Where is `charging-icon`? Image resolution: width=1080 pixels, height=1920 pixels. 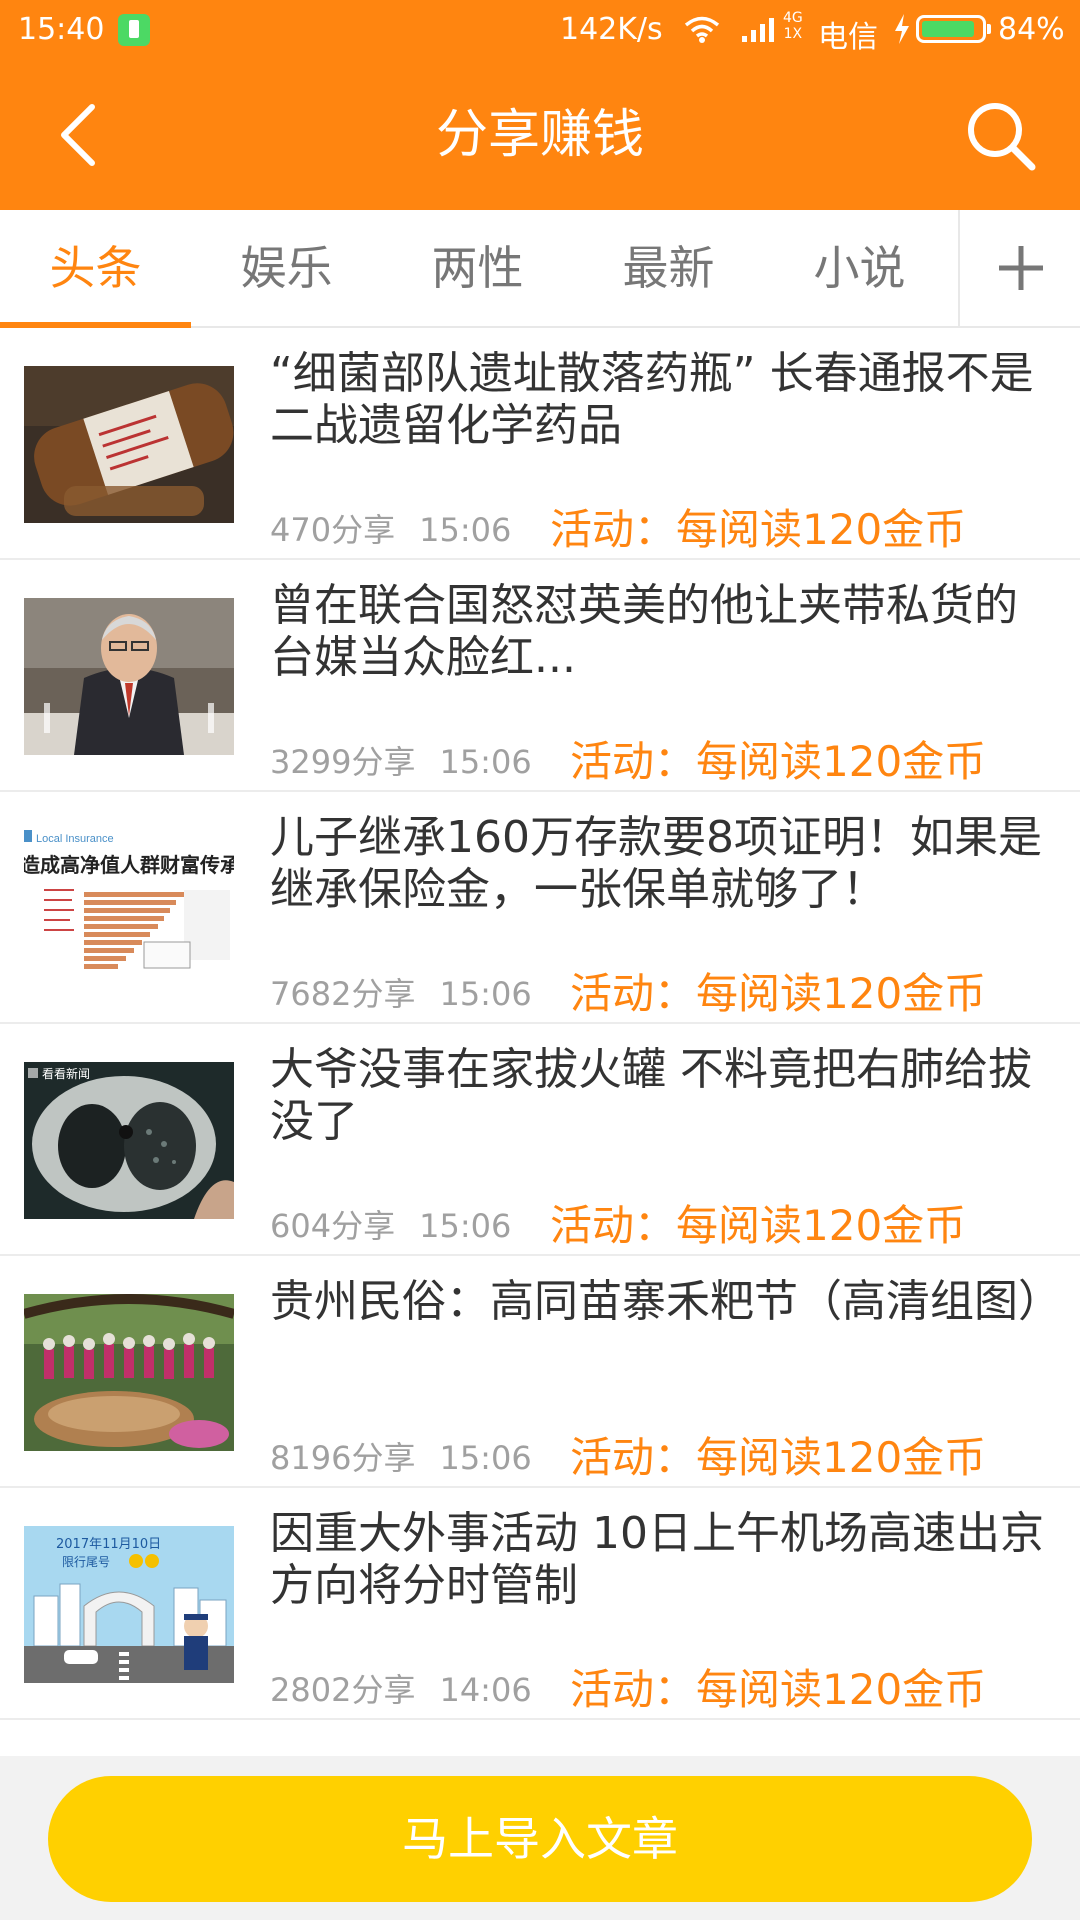 charging-icon is located at coordinates (902, 29).